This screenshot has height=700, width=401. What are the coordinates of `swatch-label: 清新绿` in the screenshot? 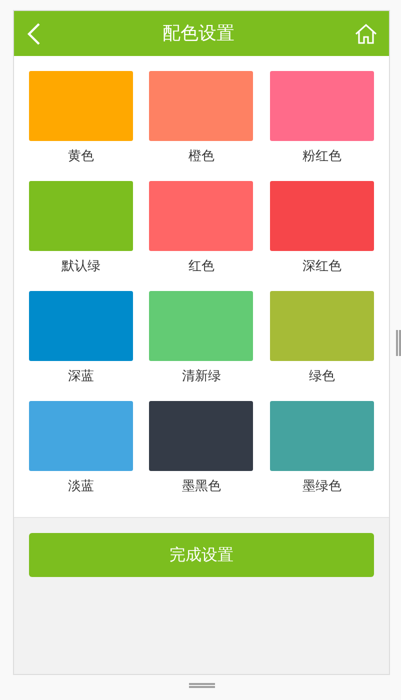 It's located at (201, 377).